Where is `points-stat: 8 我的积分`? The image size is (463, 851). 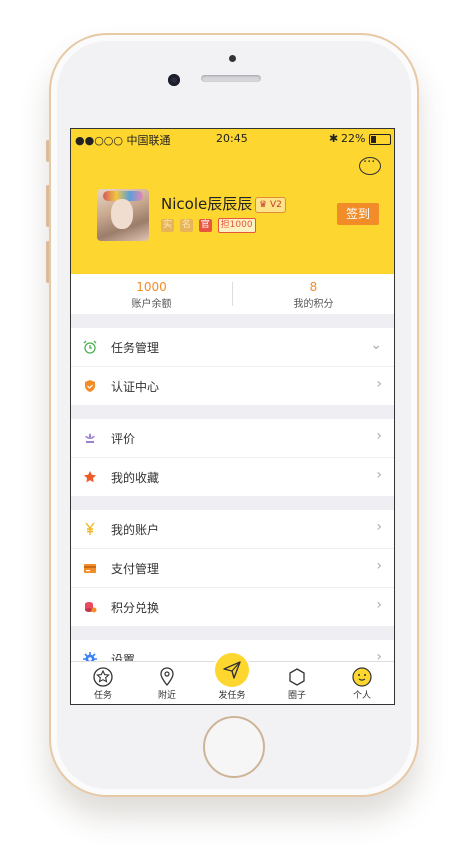 points-stat: 8 我的积分 is located at coordinates (313, 294).